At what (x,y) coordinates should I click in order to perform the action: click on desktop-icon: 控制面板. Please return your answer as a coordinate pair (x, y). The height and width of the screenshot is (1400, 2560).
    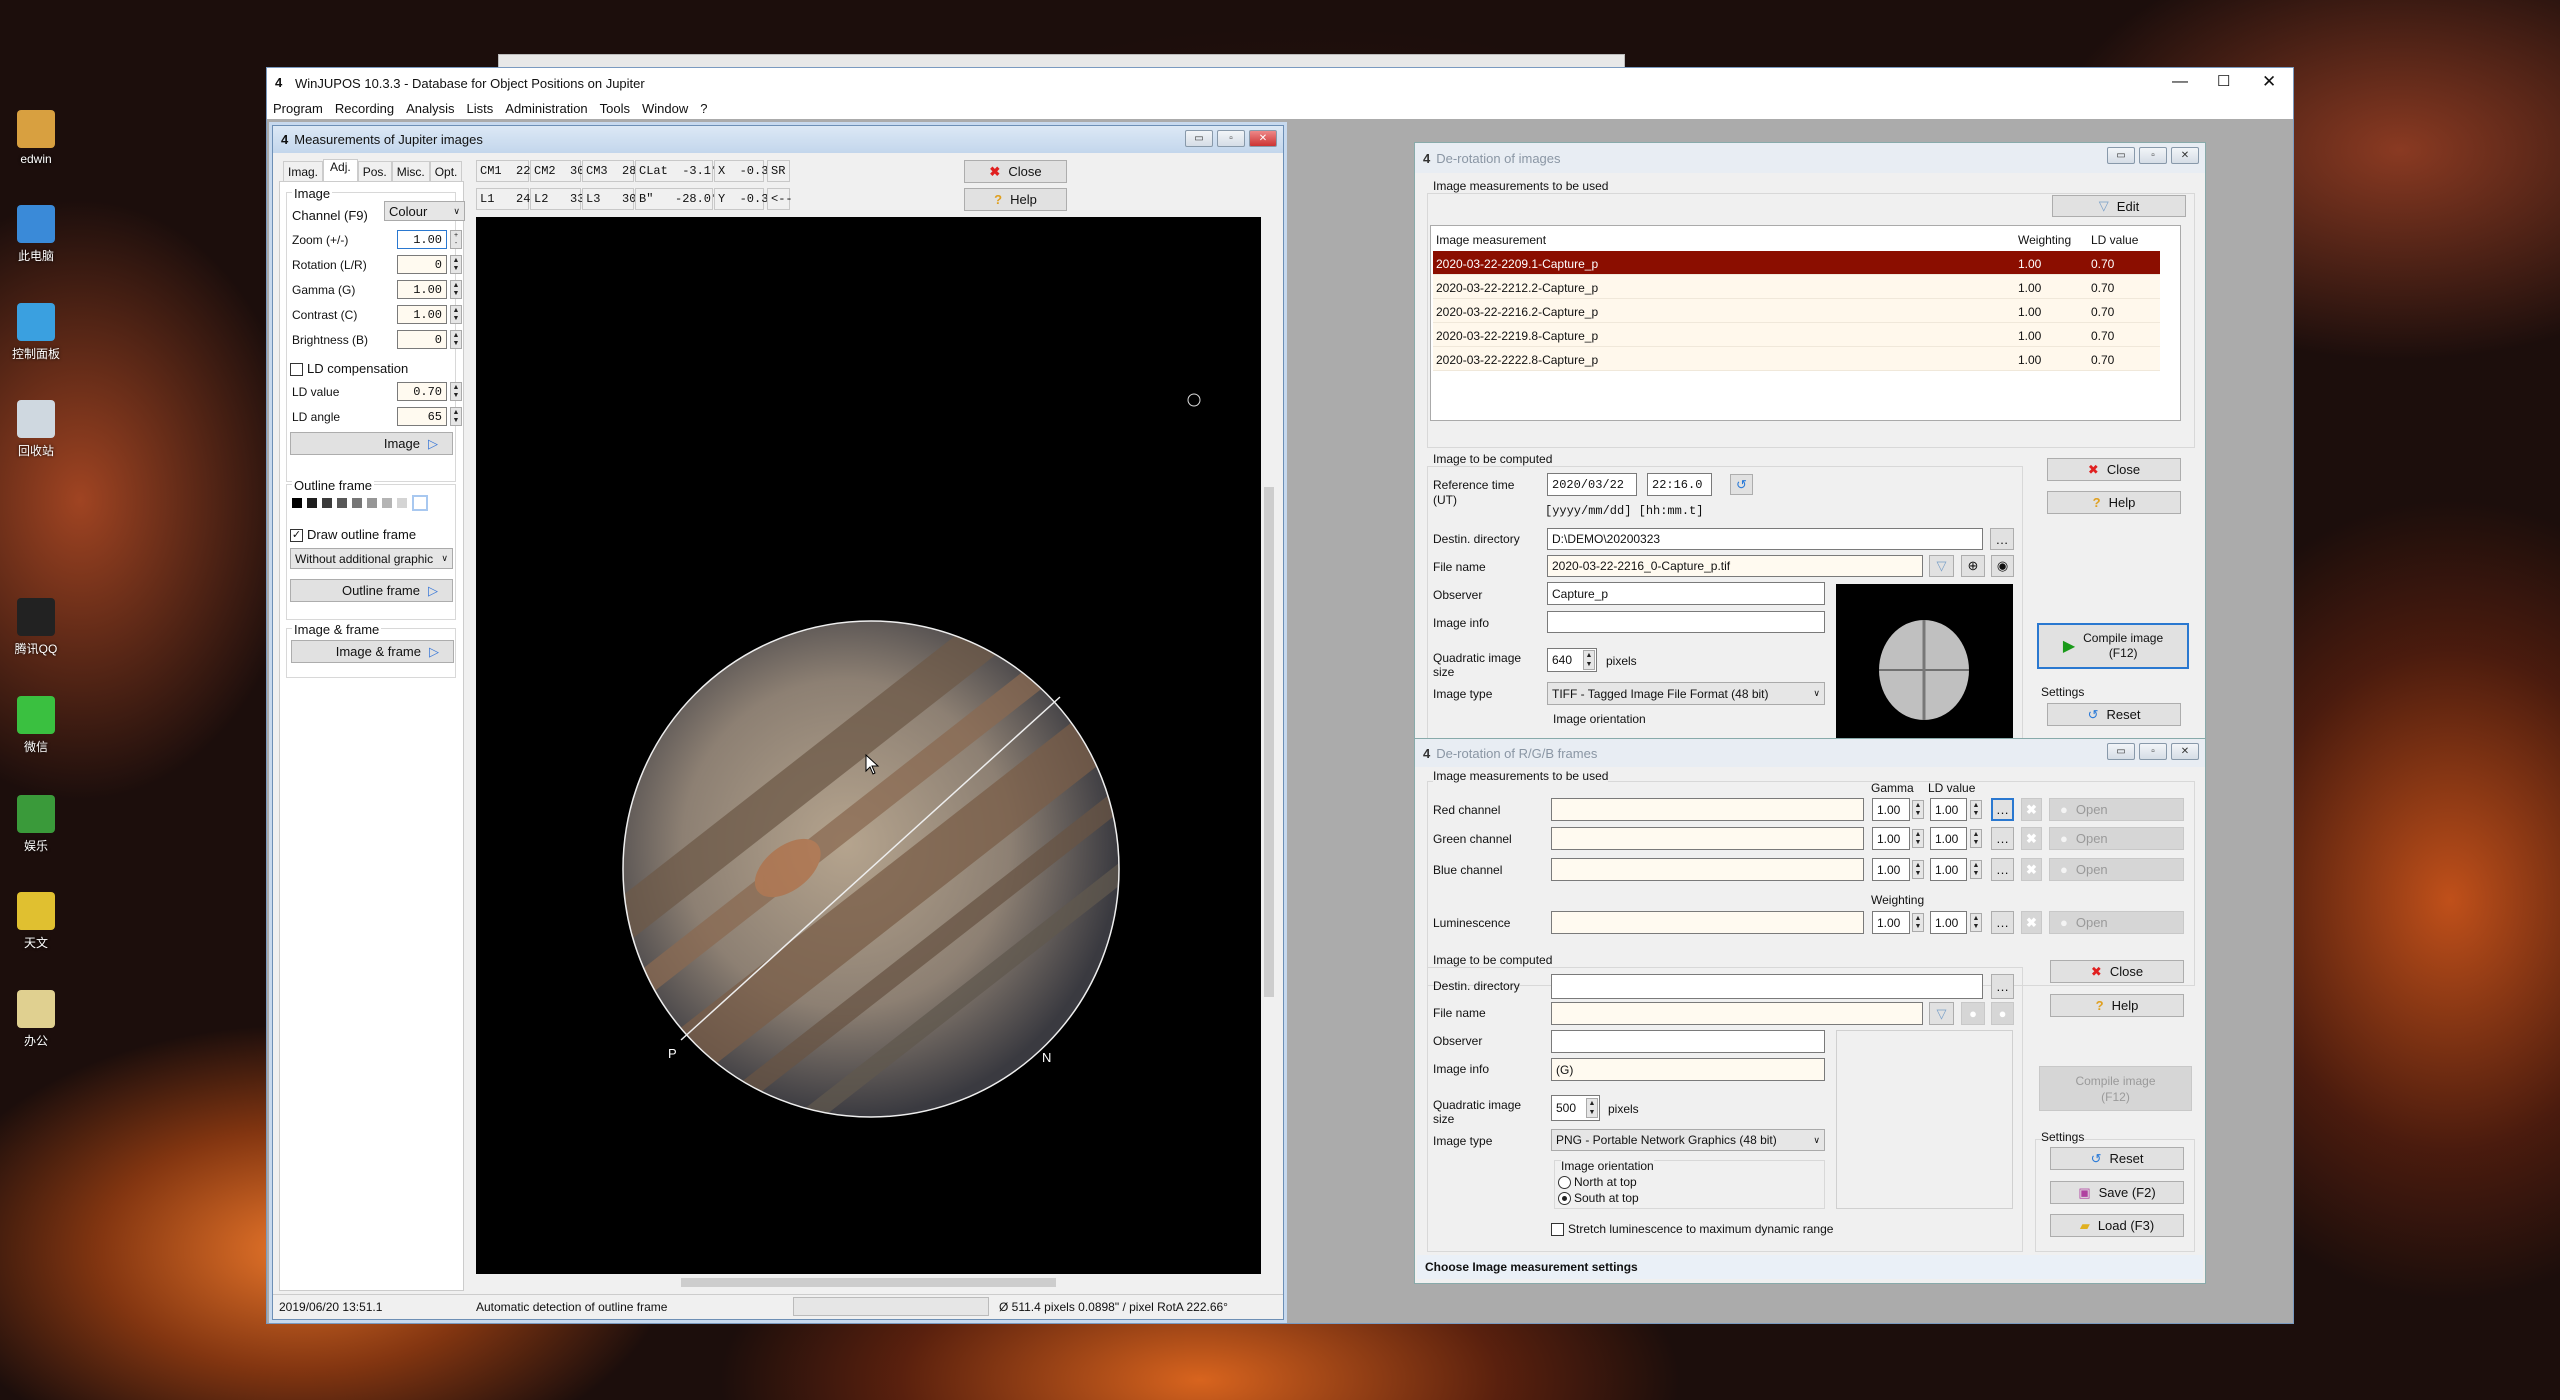
    Looking at the image, I should click on (36, 332).